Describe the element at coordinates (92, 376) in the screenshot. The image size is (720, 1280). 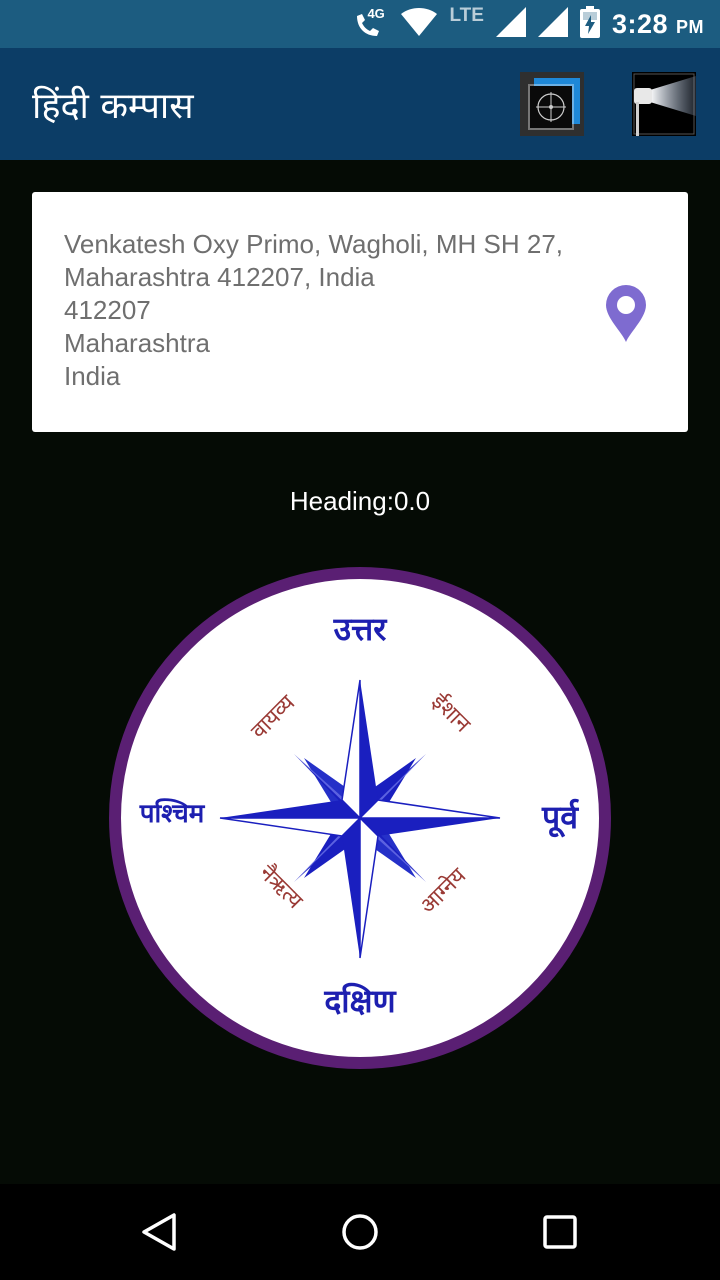
I see `address-country: India` at that location.